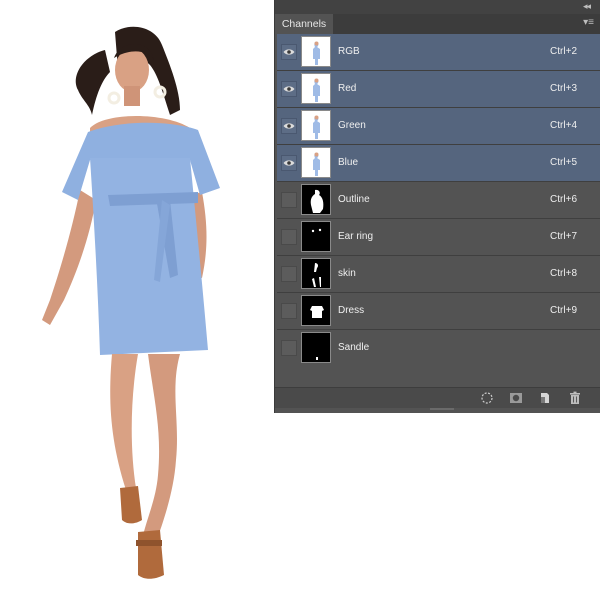  What do you see at coordinates (354, 347) in the screenshot?
I see `channel-name: Sandle` at bounding box center [354, 347].